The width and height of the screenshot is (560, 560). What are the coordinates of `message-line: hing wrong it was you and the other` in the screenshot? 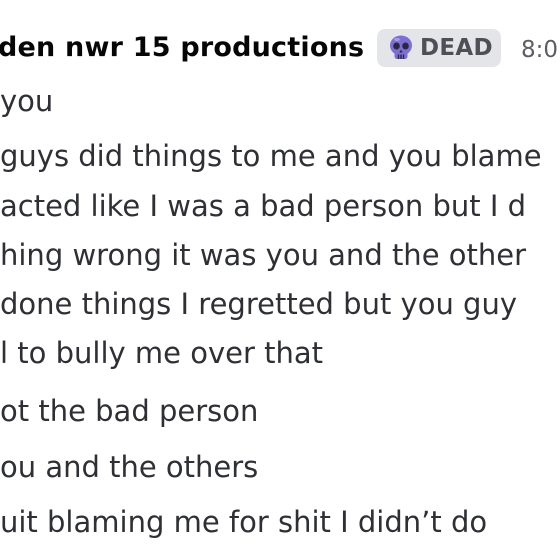 It's located at (263, 255).